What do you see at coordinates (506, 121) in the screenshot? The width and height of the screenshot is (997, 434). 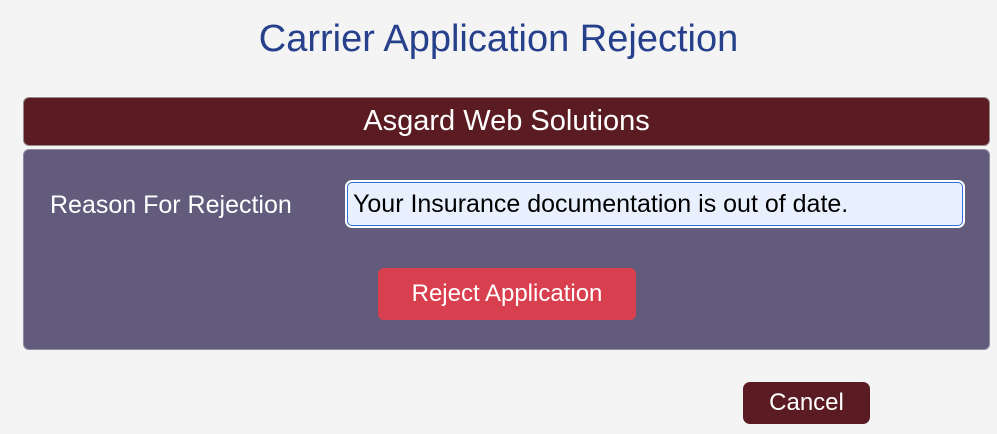 I see `company-name-header: Asgard Web Solutions` at bounding box center [506, 121].